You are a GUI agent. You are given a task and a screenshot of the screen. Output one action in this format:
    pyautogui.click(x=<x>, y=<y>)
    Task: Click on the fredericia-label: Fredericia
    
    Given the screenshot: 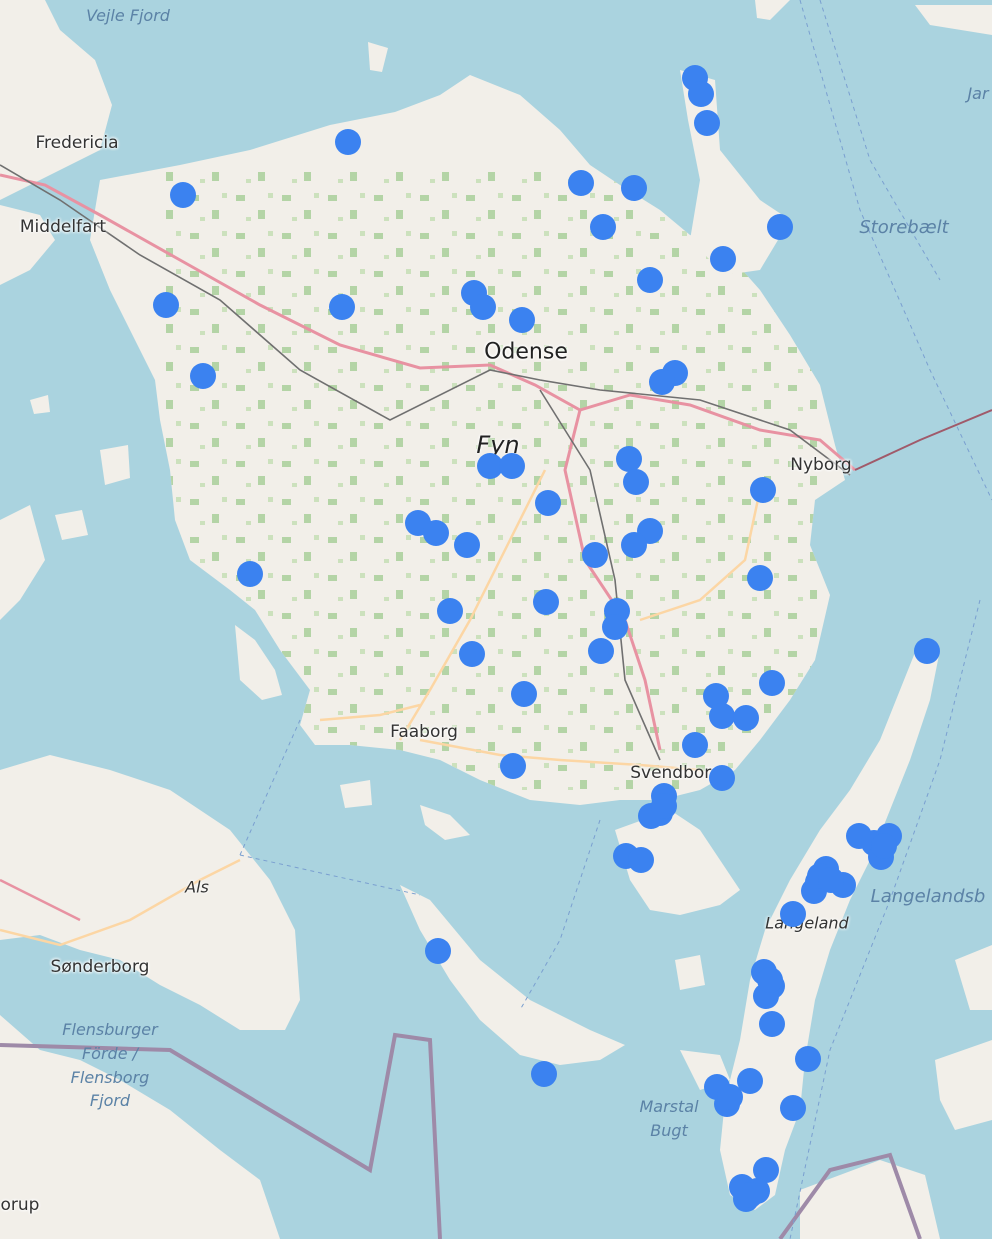 What is the action you would take?
    pyautogui.click(x=77, y=143)
    